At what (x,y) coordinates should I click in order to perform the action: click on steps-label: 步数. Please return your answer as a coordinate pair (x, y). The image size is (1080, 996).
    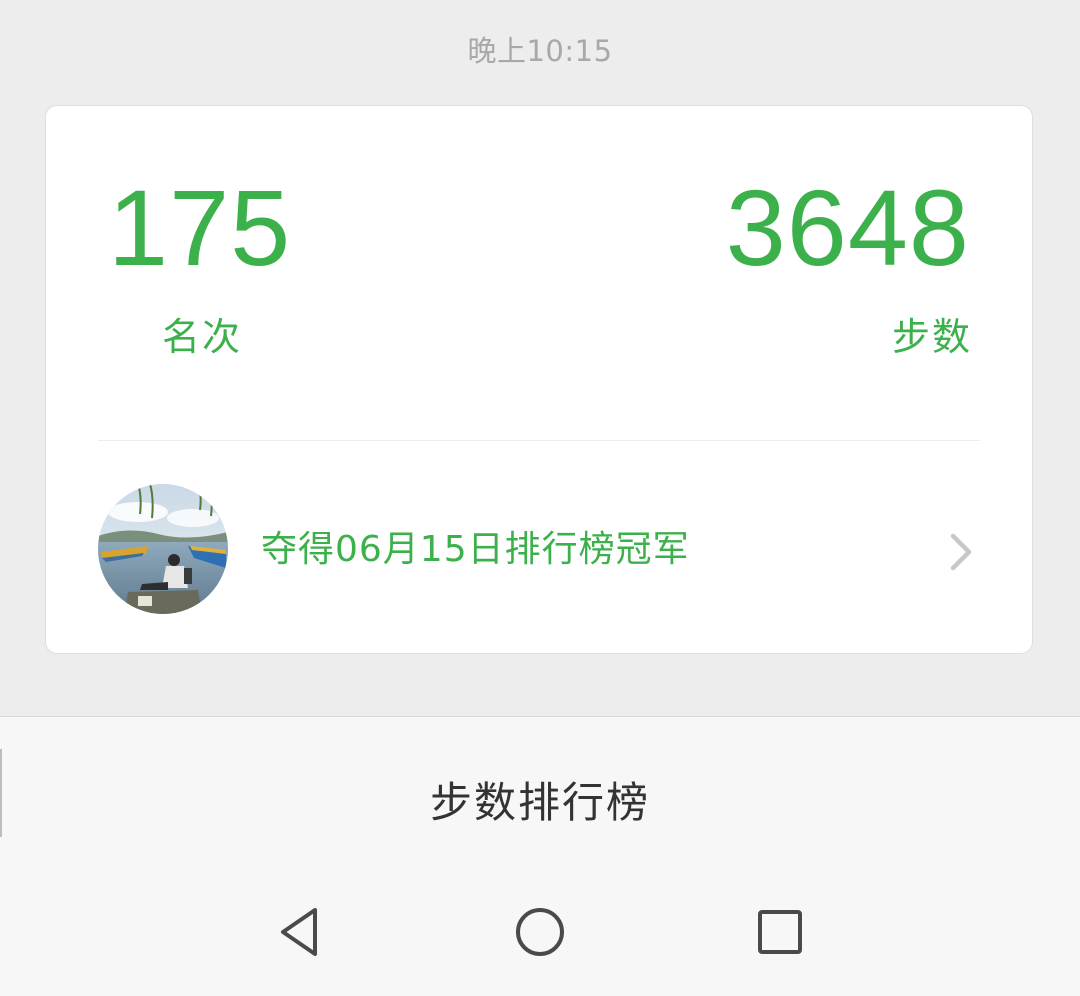
    Looking at the image, I should click on (931, 337).